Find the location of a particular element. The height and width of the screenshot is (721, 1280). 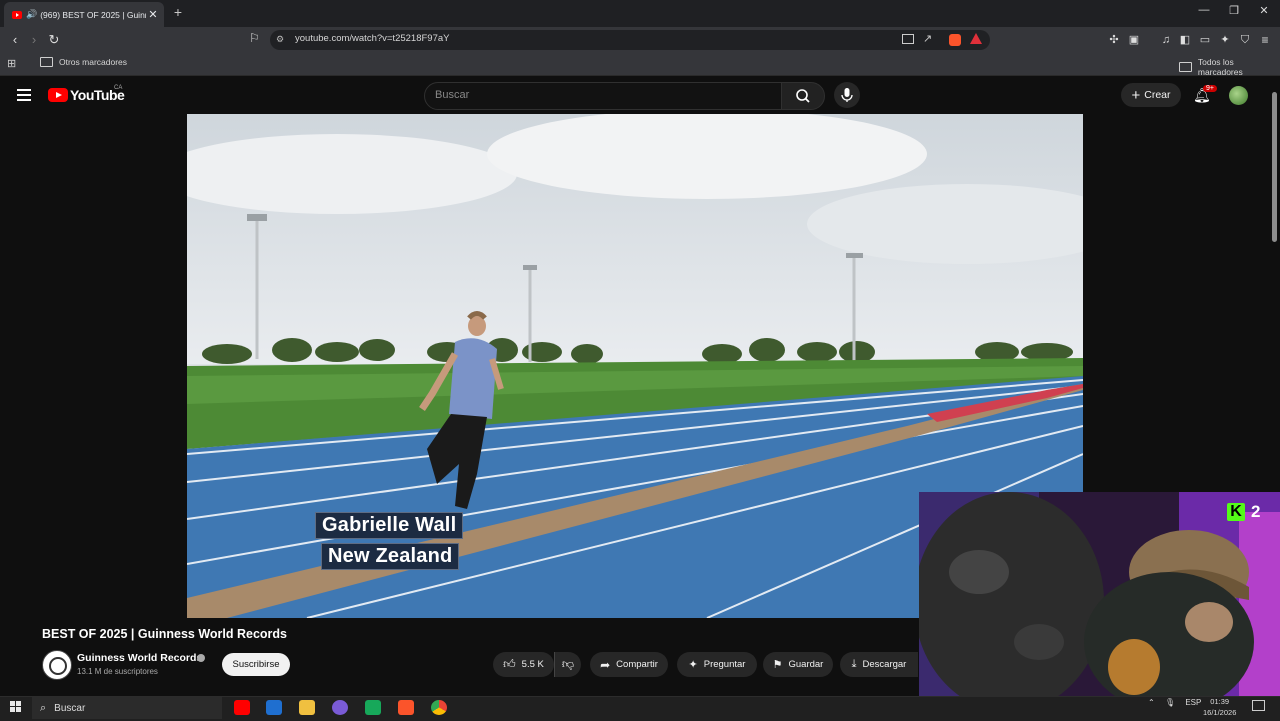

guide-menu-icon is located at coordinates (24, 96).